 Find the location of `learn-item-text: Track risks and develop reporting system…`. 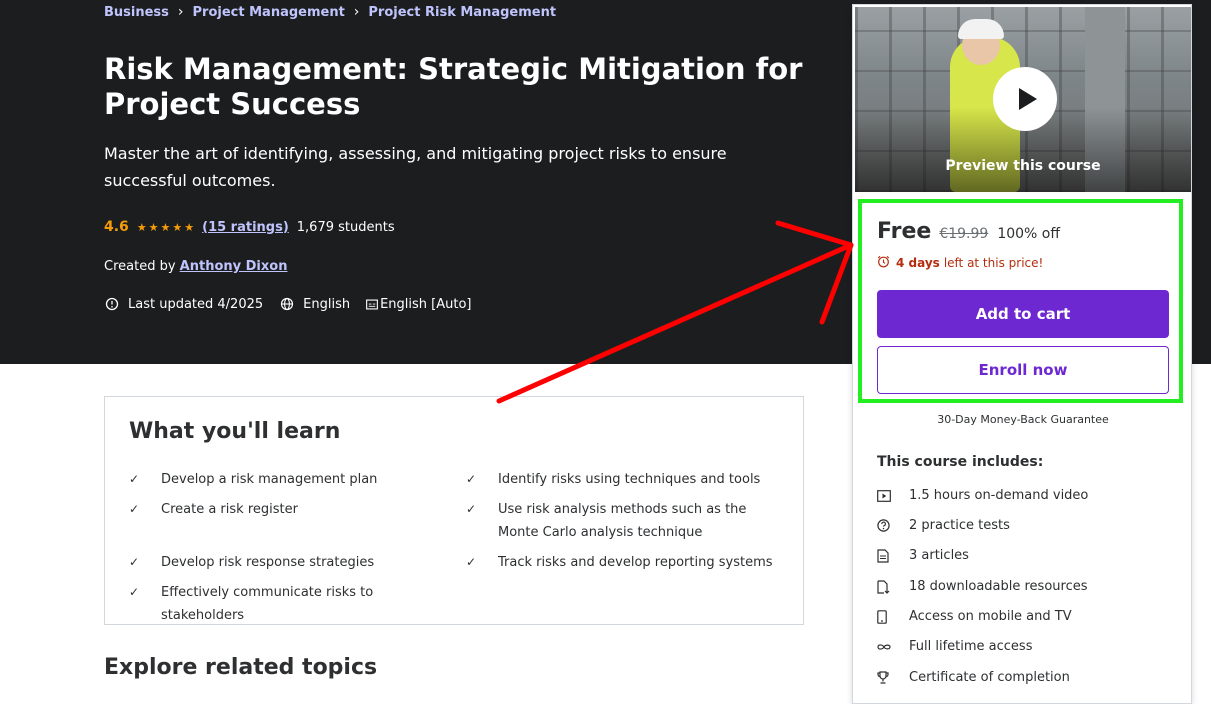

learn-item-text: Track risks and develop reporting system… is located at coordinates (635, 562).